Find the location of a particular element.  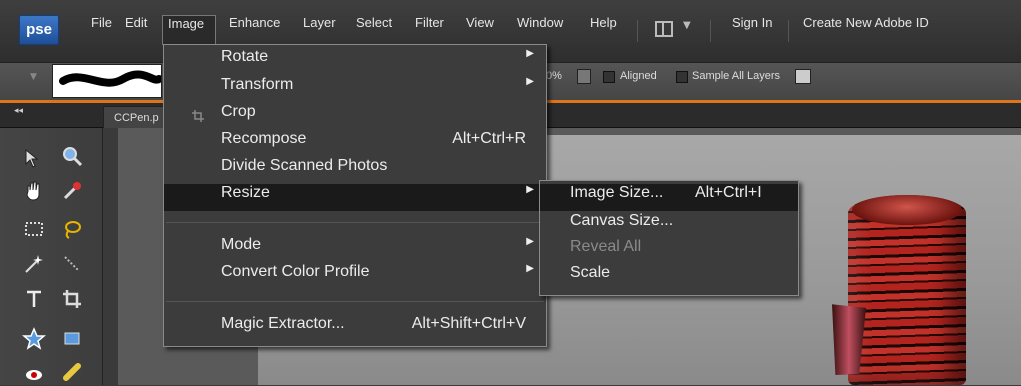

menu-item-label: Transform is located at coordinates (257, 84).